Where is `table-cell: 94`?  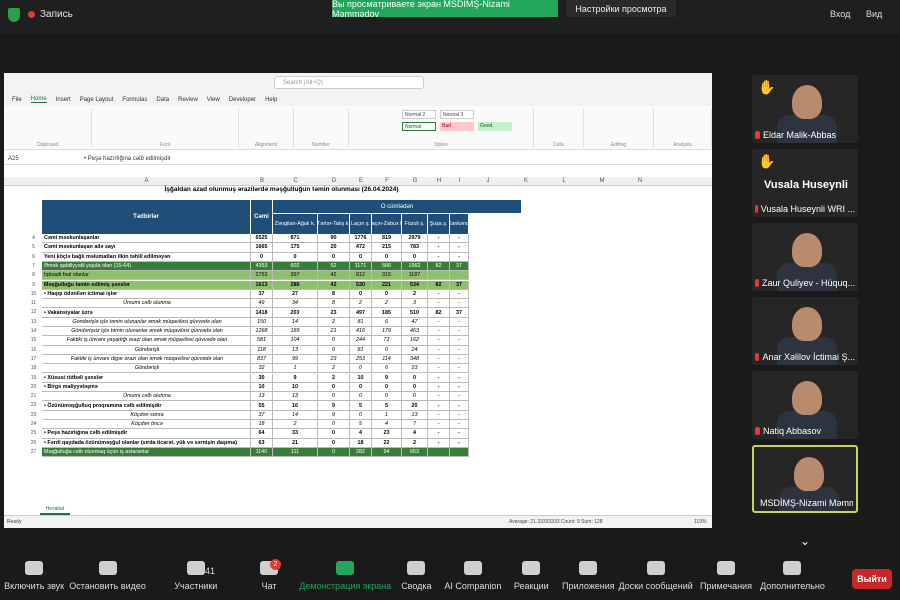 table-cell: 94 is located at coordinates (387, 452).